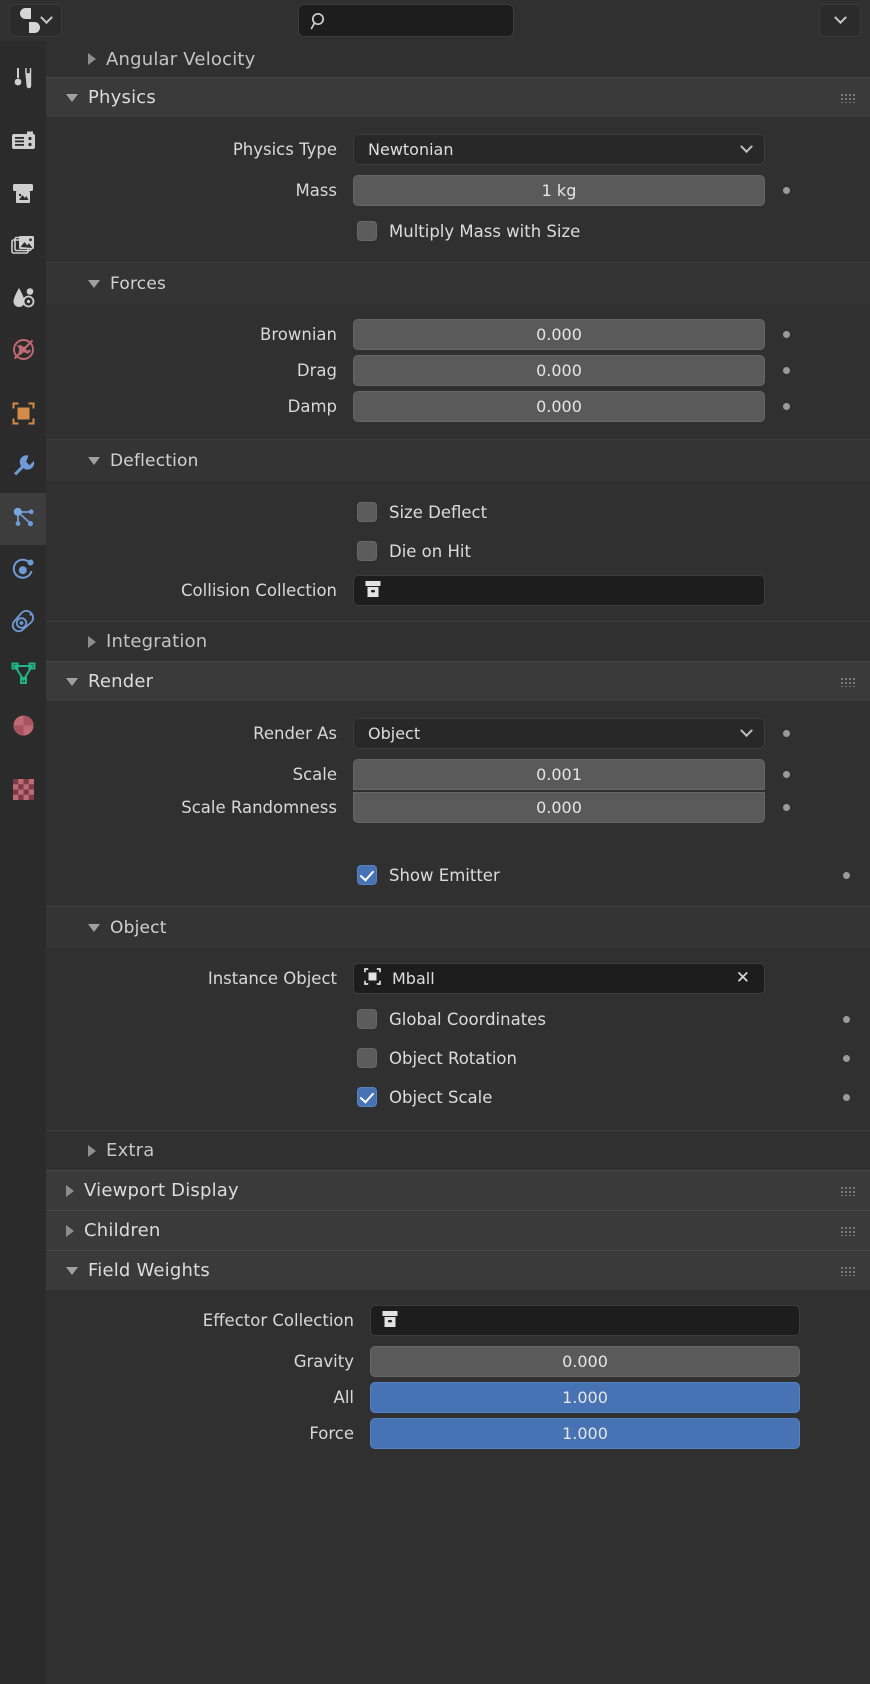  I want to click on sidebar-item-object, so click(23, 415).